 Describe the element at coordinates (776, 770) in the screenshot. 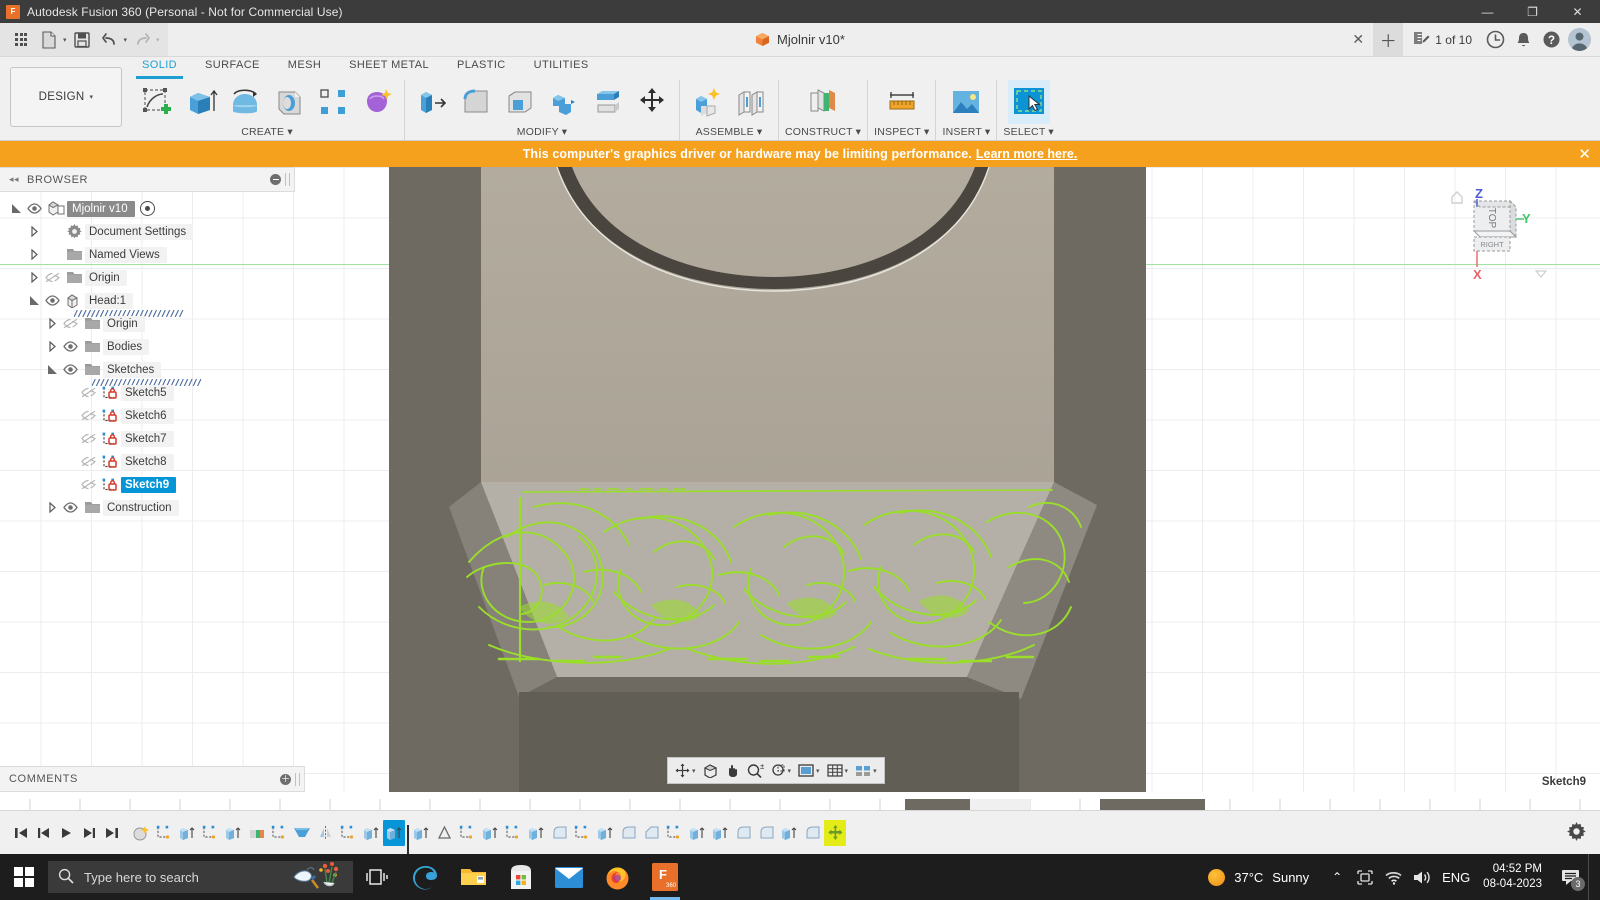

I see `viewport-navigation-bar: ▾ ± ▾ ▾ ▾ ▾` at that location.